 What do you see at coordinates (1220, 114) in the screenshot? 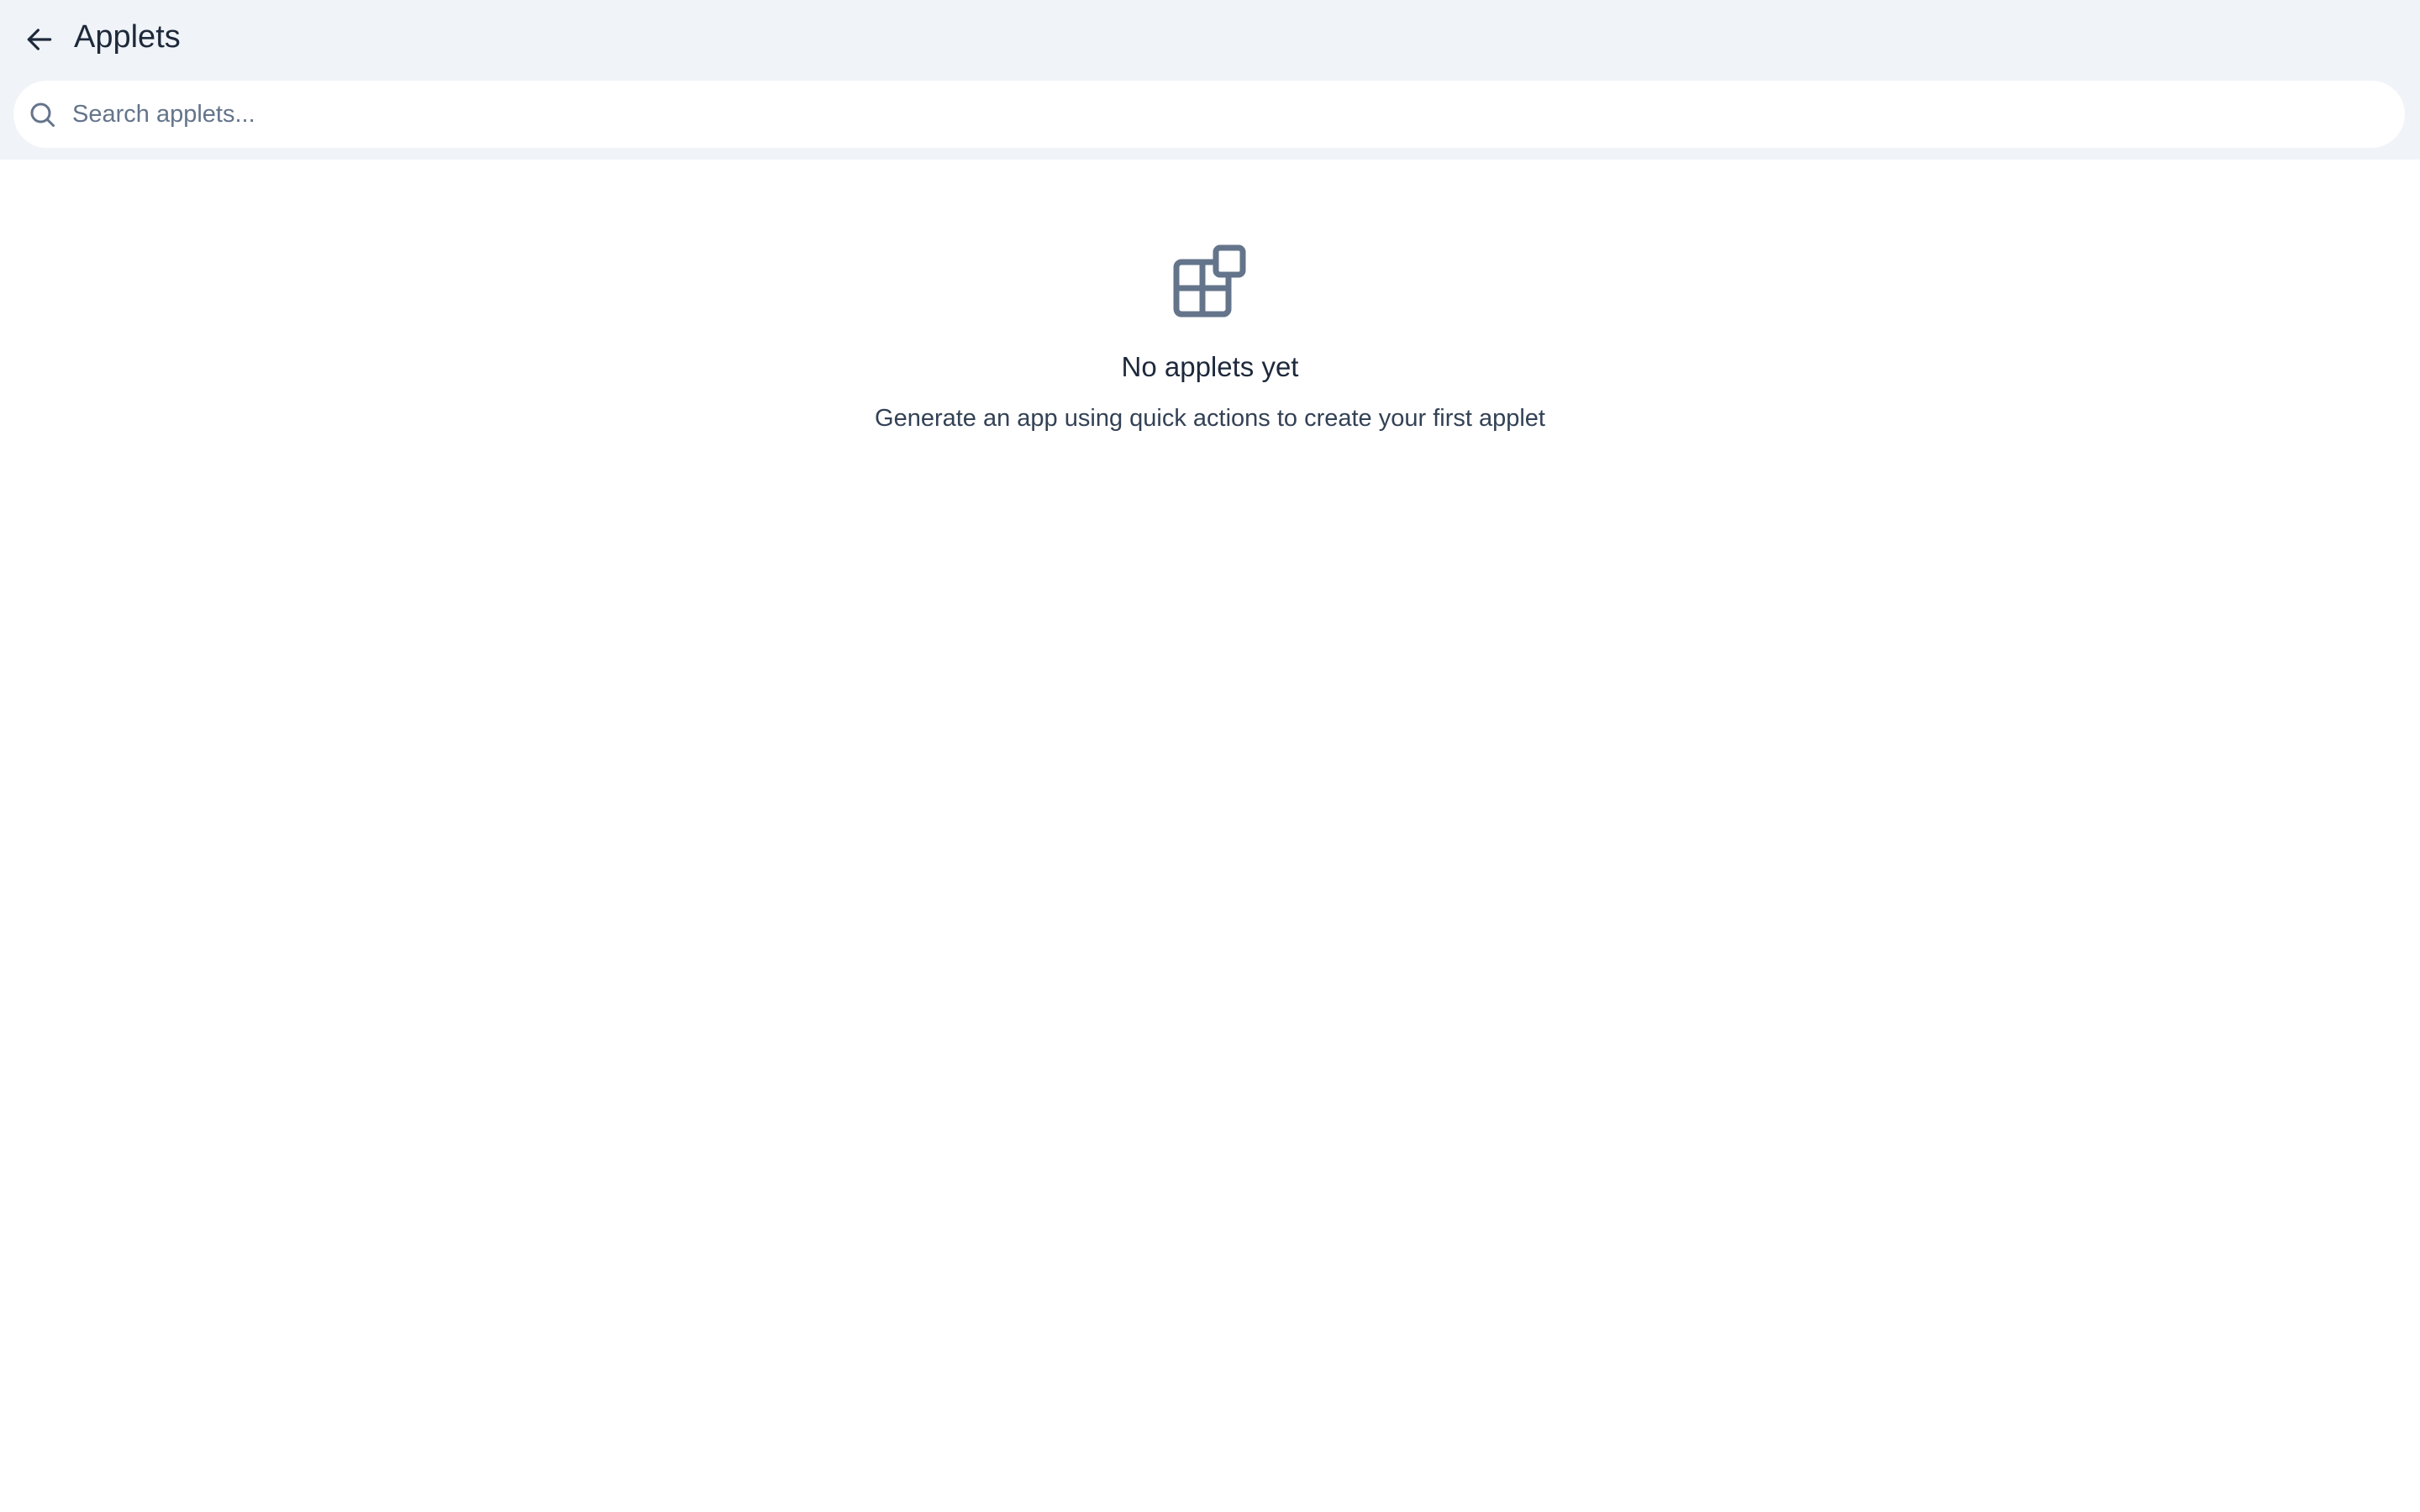
I see `search-input` at bounding box center [1220, 114].